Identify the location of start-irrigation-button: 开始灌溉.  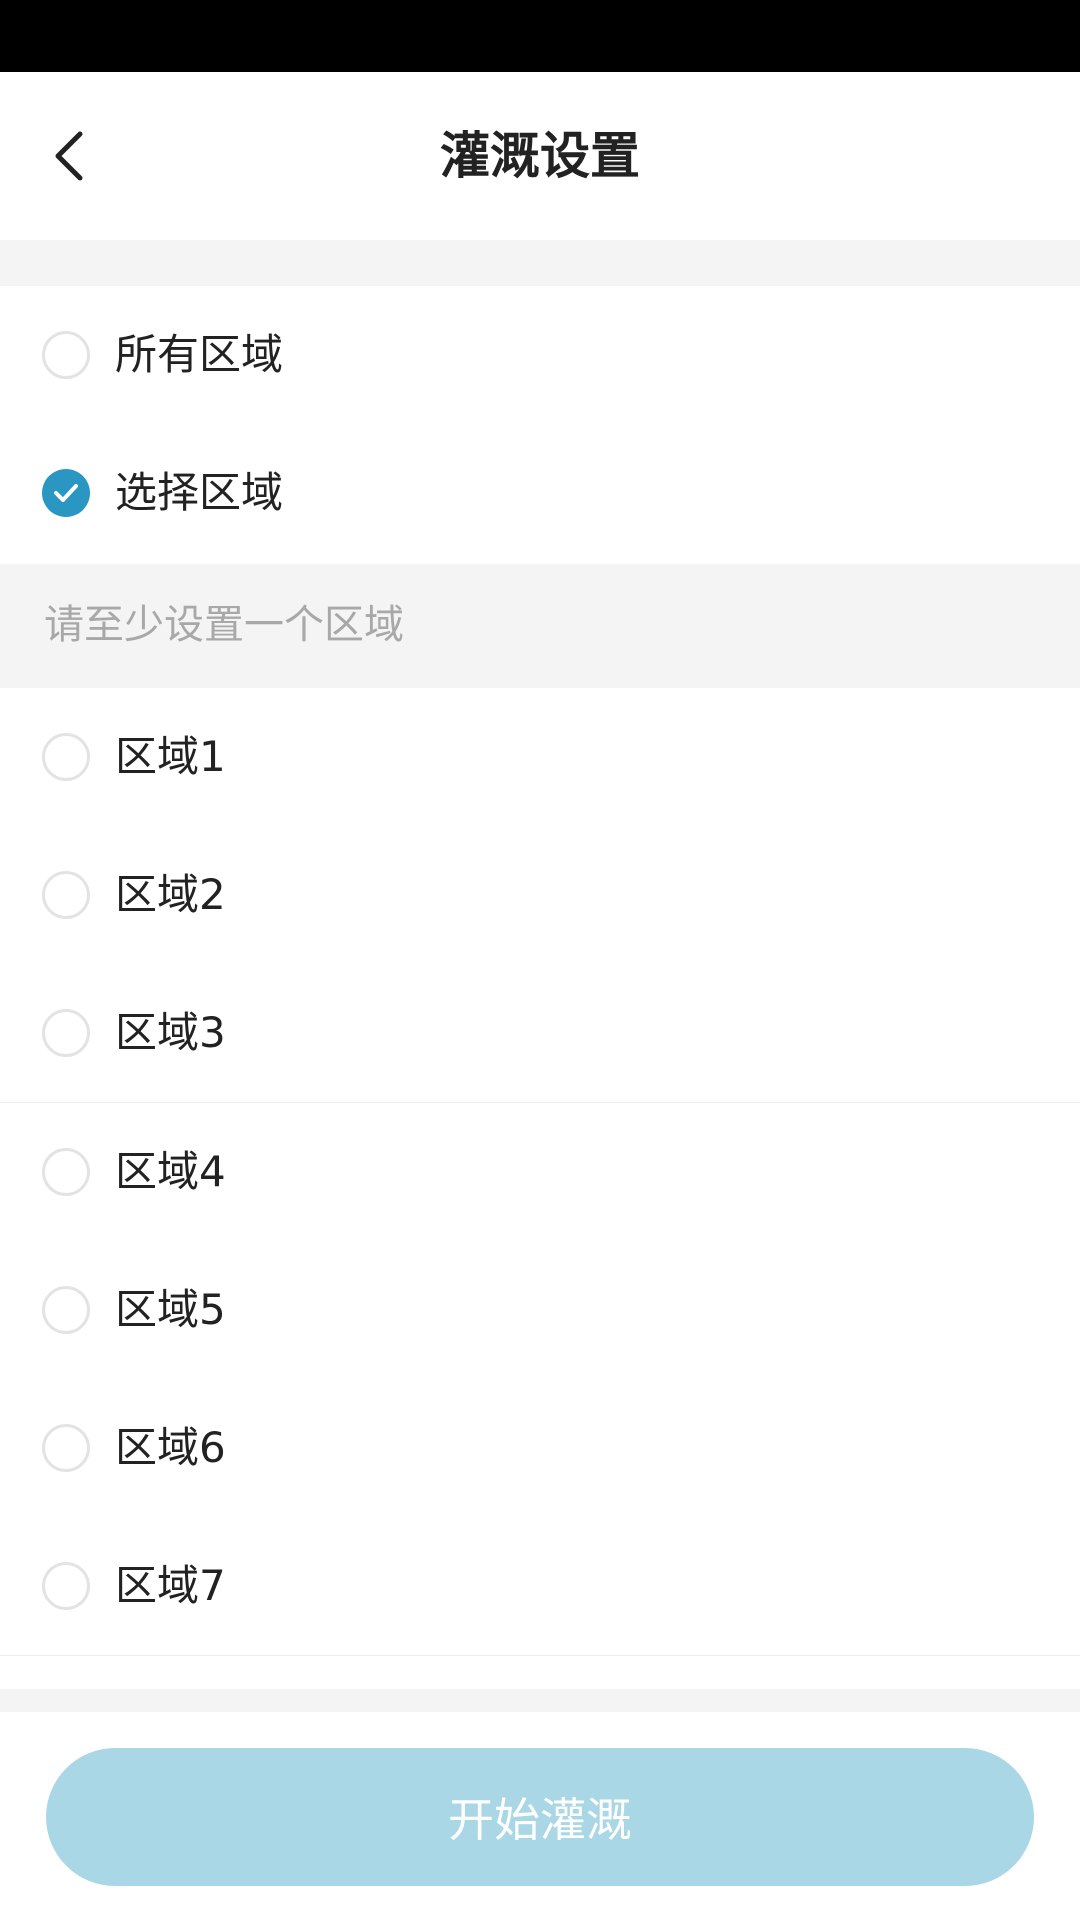
(540, 1817).